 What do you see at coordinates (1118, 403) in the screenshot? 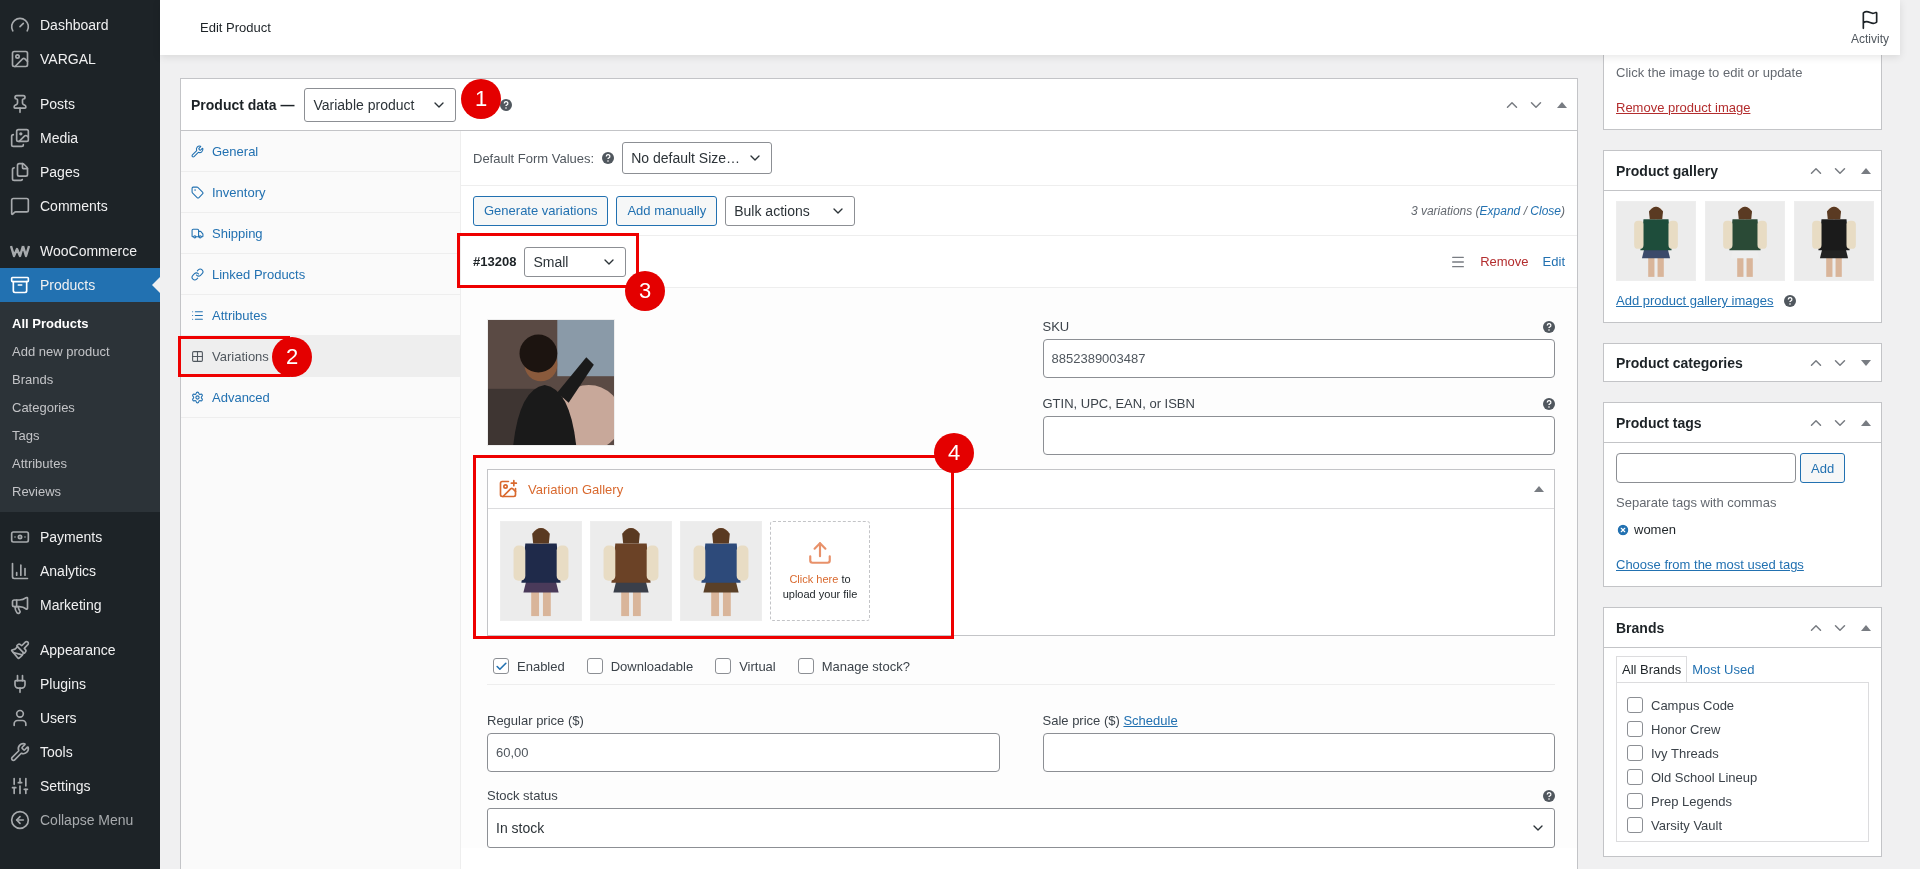
I see `gtin-label: GTIN, UPC, EAN, or ISBN` at bounding box center [1118, 403].